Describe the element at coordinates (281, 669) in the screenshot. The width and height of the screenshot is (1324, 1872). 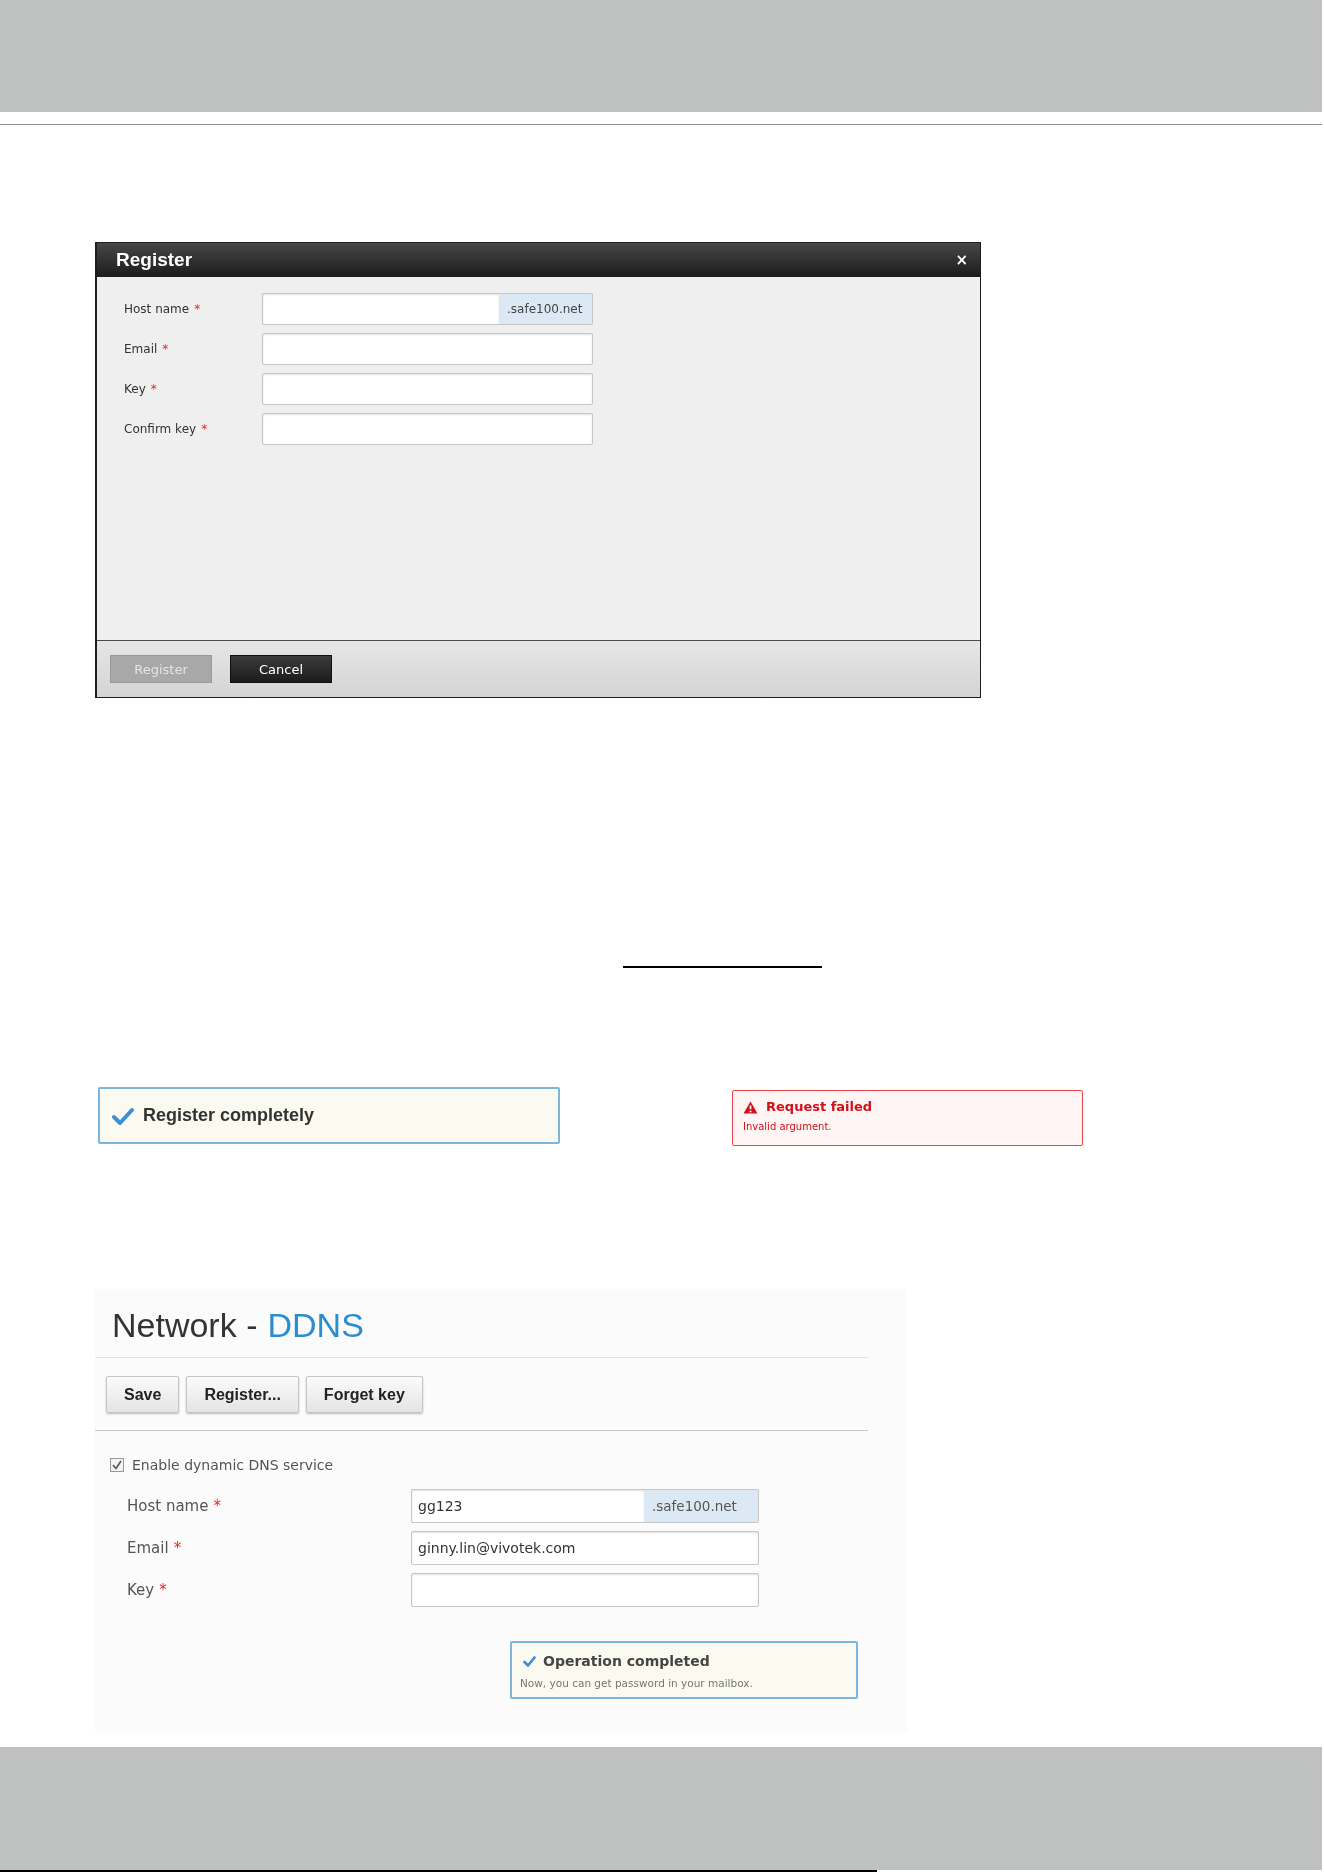
I see `dialog-button: Cancel` at that location.